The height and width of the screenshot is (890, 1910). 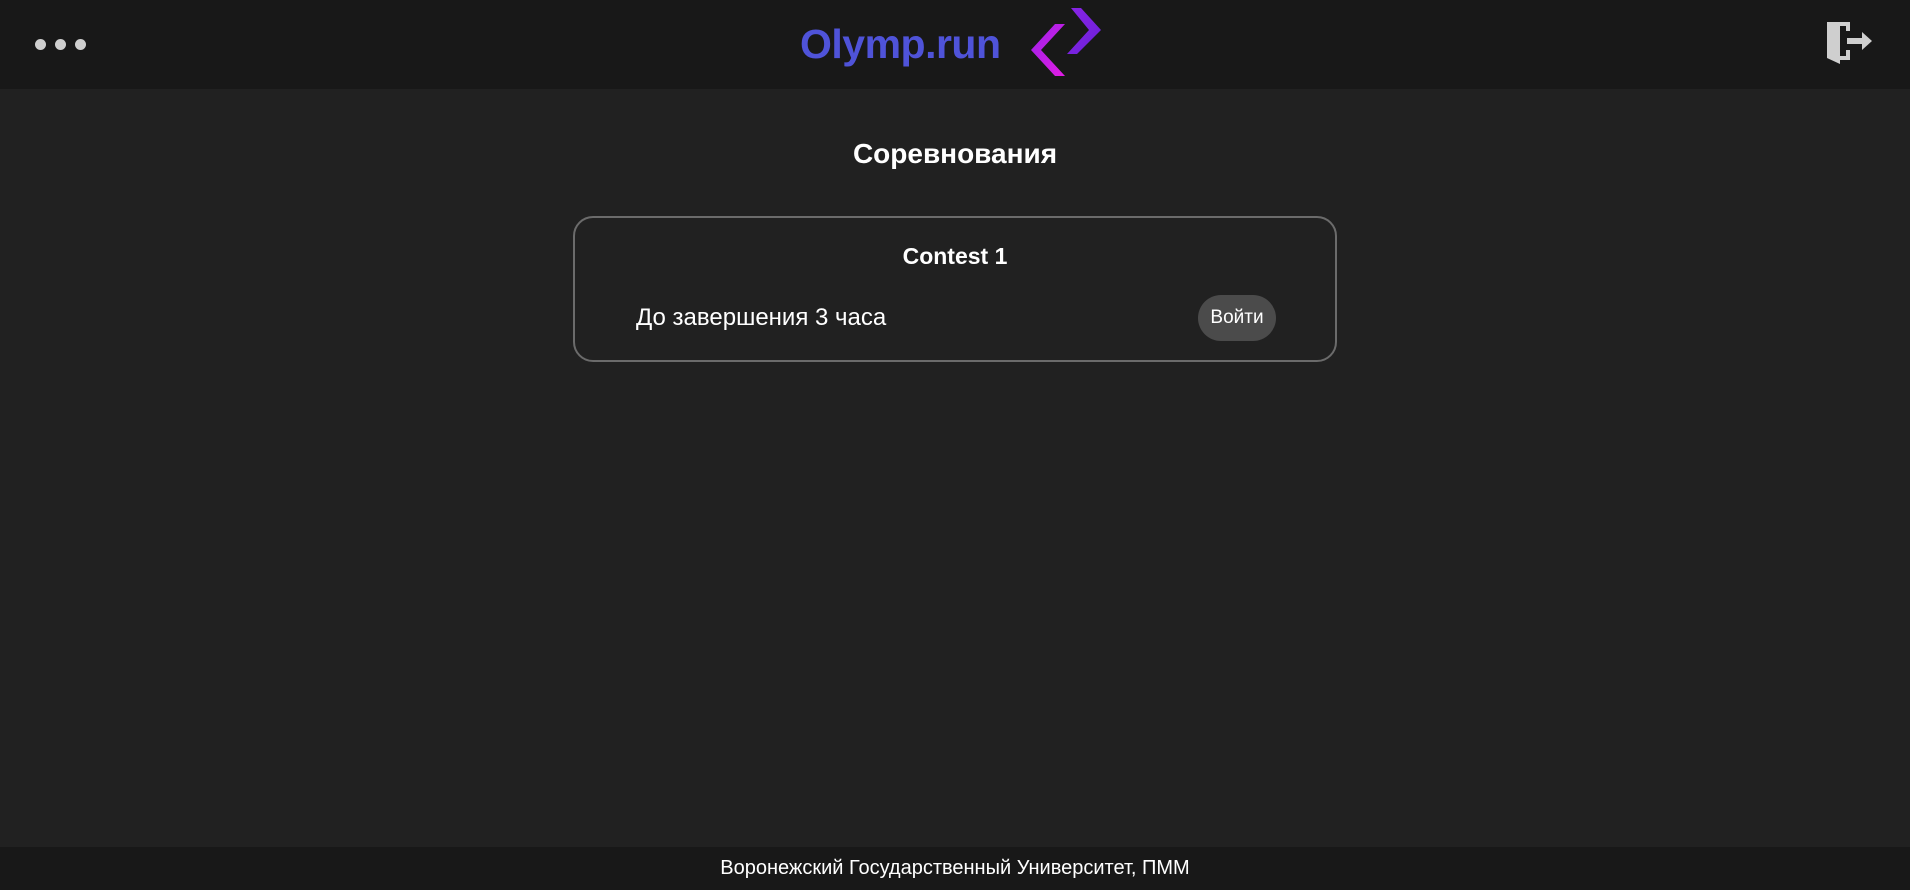 I want to click on contest-time-remaining: До завершения 3 часа, so click(x=761, y=317).